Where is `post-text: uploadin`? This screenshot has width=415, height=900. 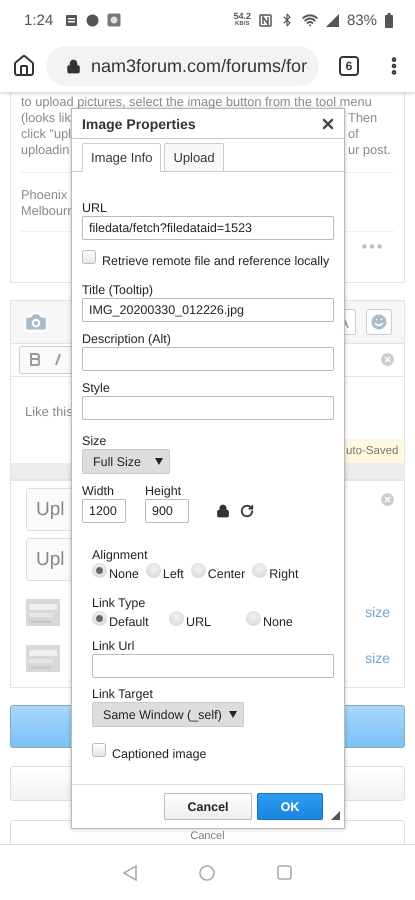
post-text: uploadin is located at coordinates (45, 150).